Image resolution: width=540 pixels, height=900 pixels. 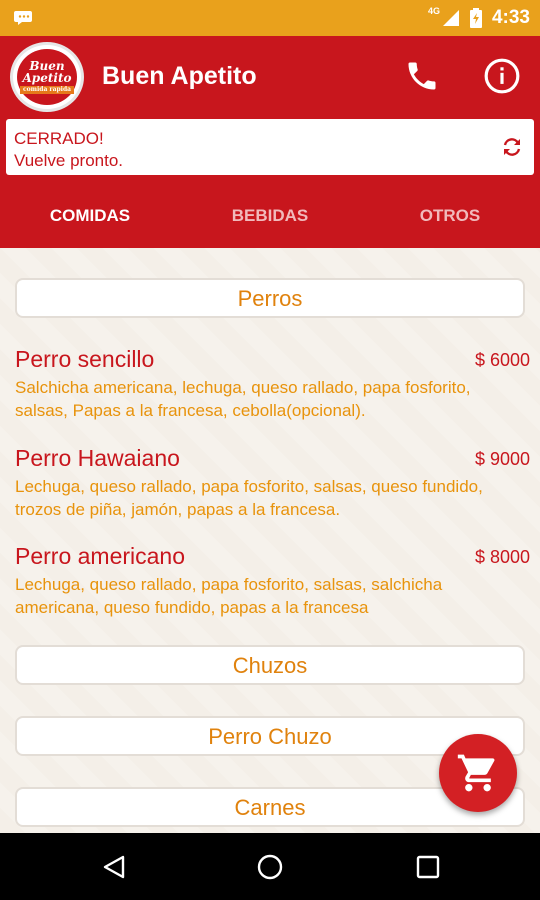 What do you see at coordinates (179, 76) in the screenshot?
I see `app-title: Buen Apetito` at bounding box center [179, 76].